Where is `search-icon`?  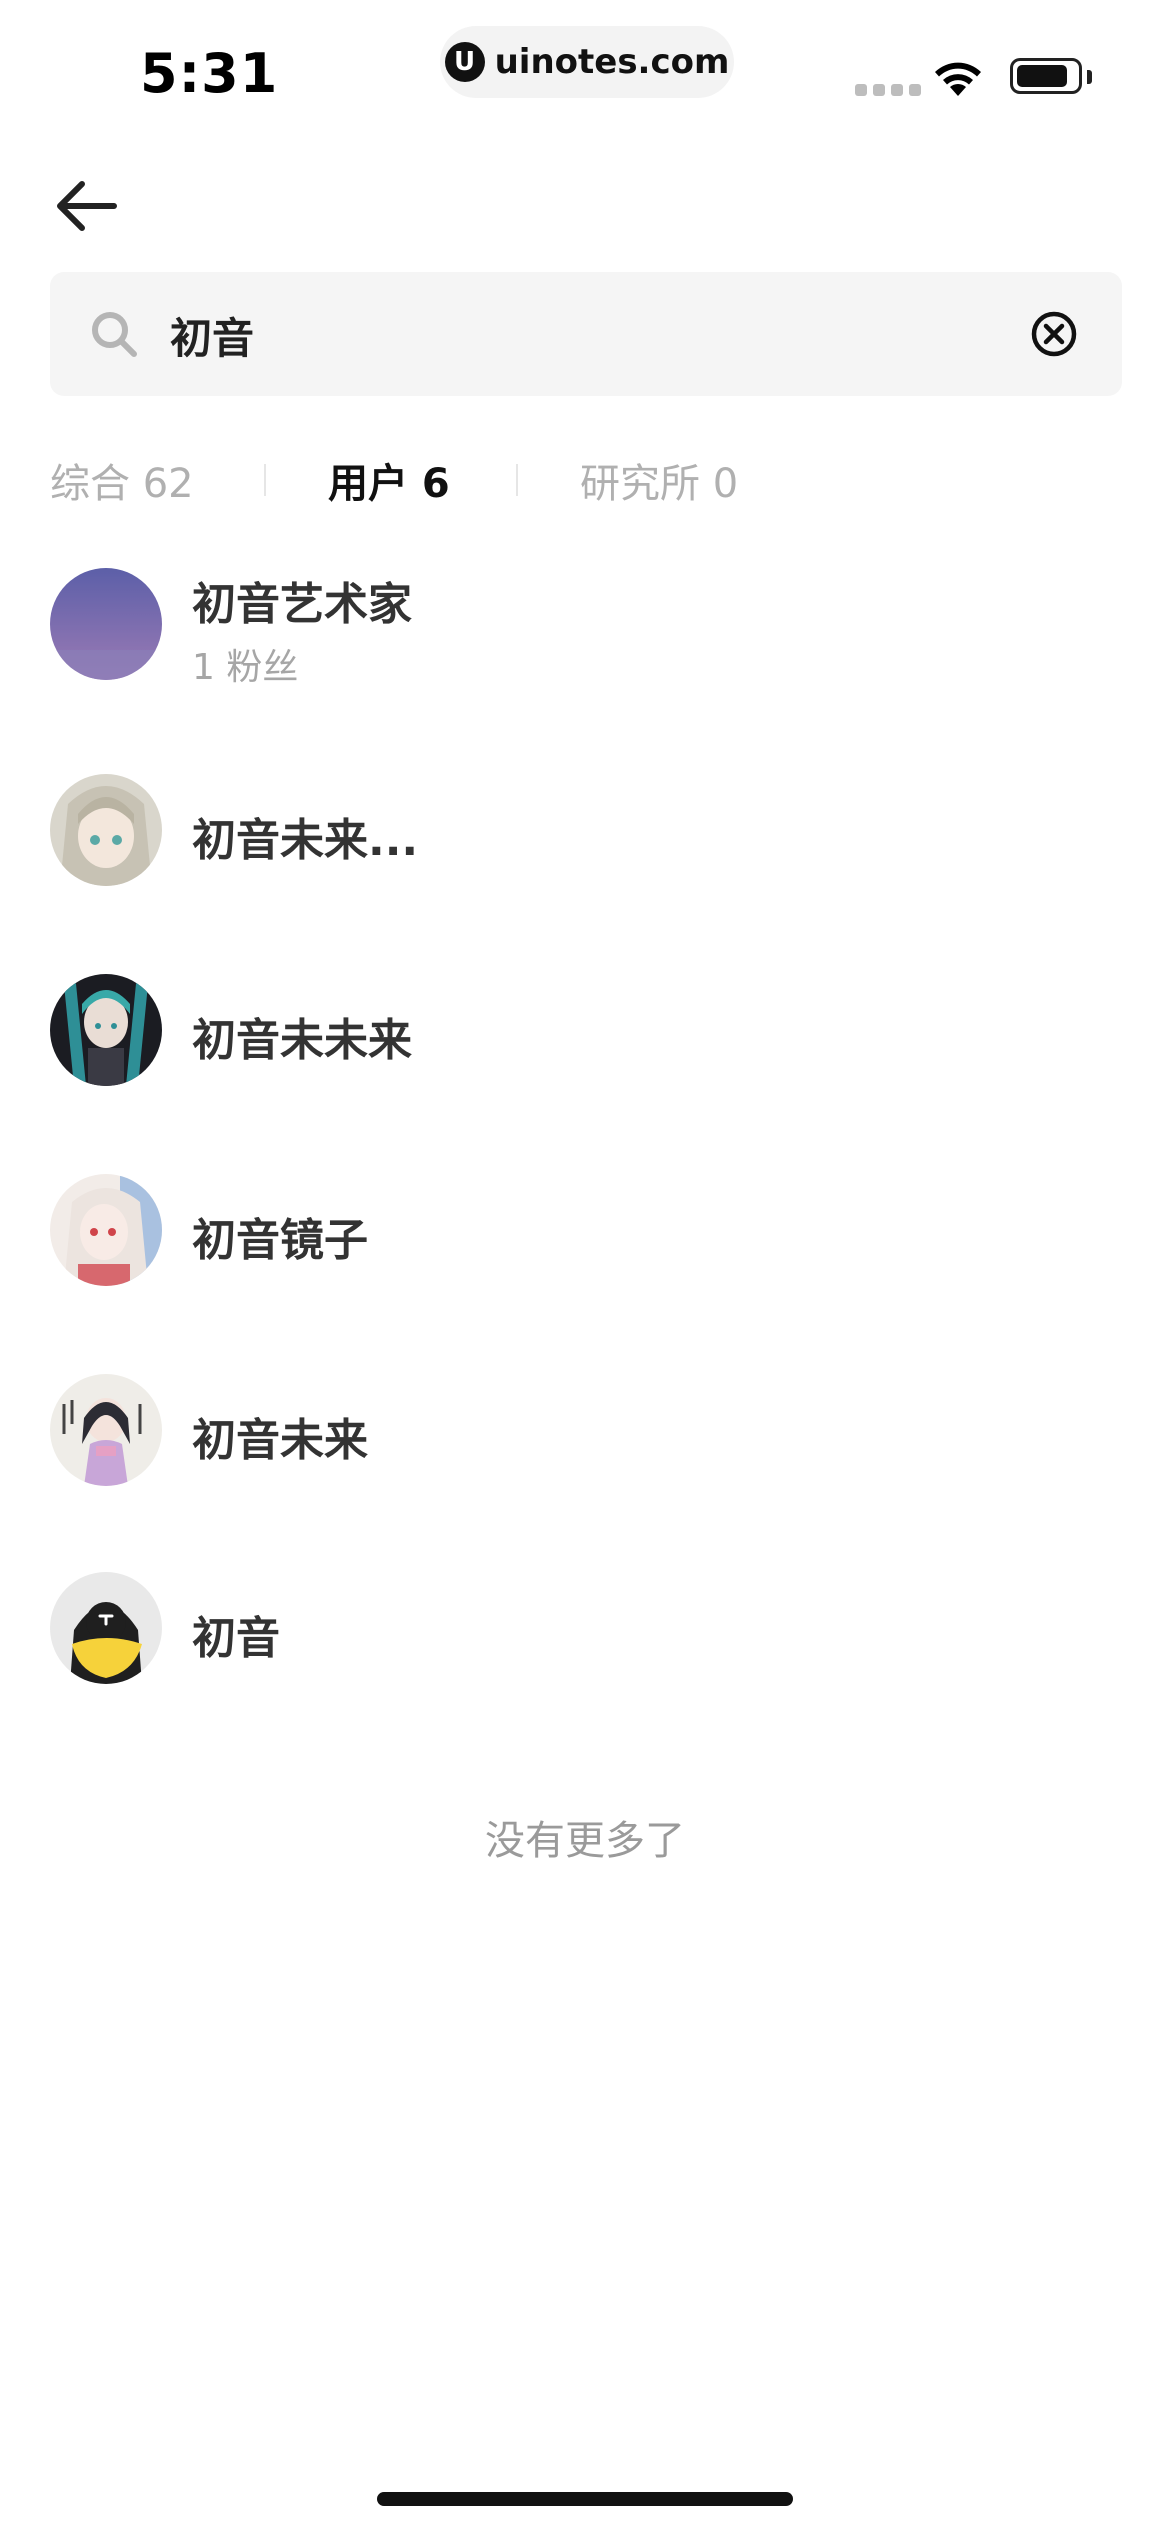
search-icon is located at coordinates (114, 334).